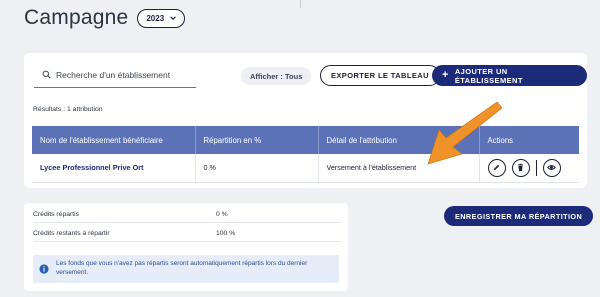 This screenshot has height=297, width=600. I want to click on credits-remaining-value: 100 %, so click(226, 233).